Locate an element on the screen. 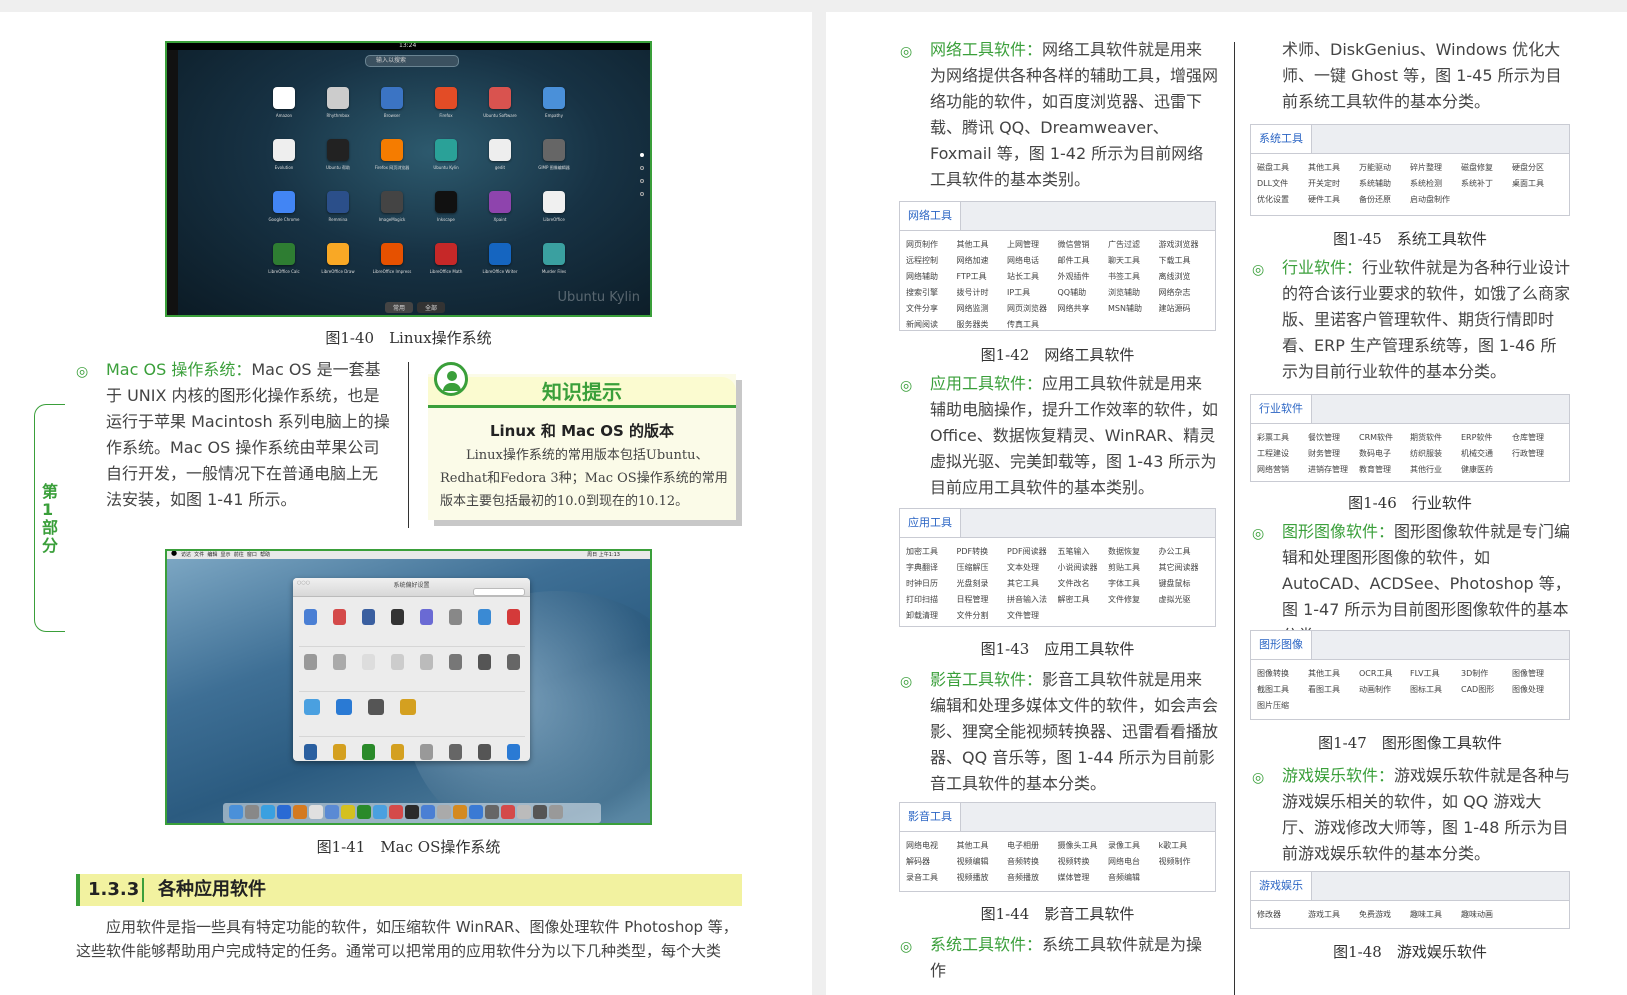 The height and width of the screenshot is (995, 1627). category-item: 光盘刻录 is located at coordinates (982, 584).